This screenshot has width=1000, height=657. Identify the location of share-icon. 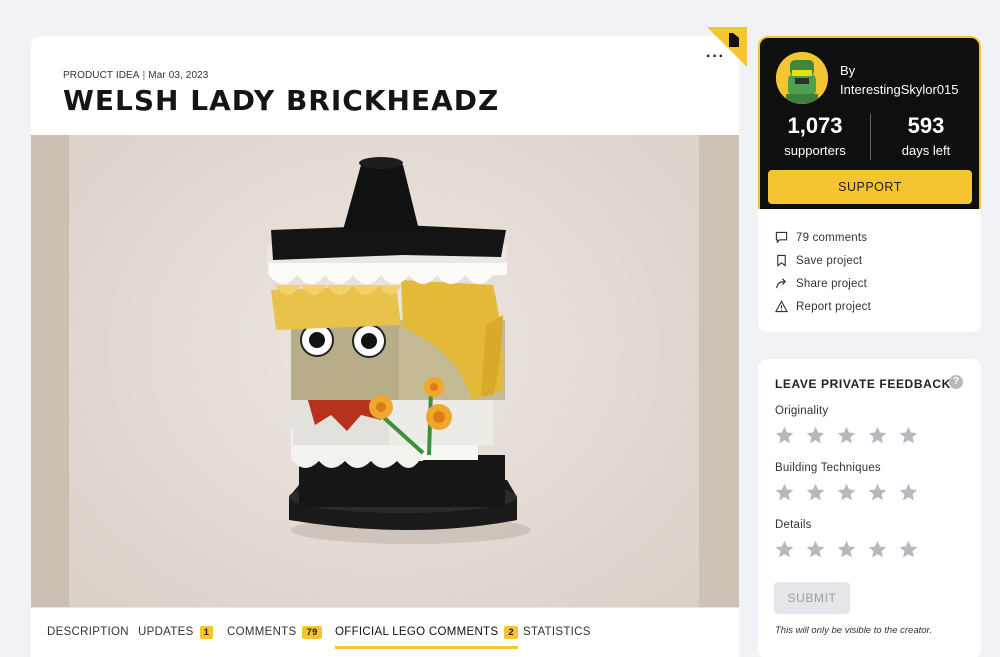
(781, 283).